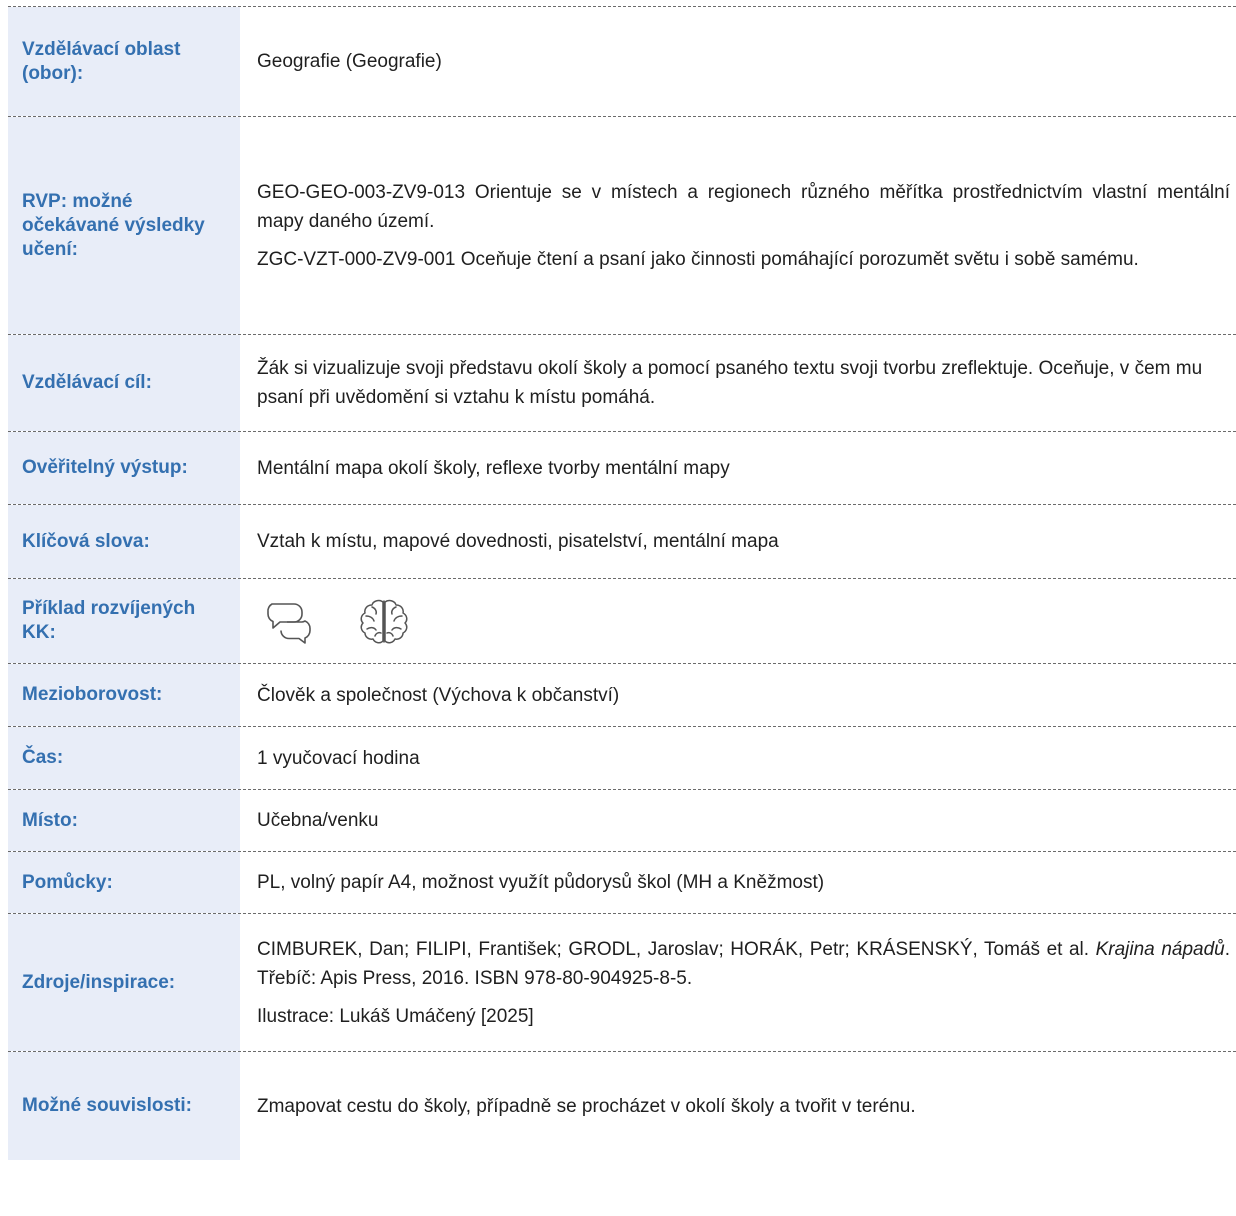  I want to click on row-time: Čas: 1 vyučovací hodina, so click(622, 757).